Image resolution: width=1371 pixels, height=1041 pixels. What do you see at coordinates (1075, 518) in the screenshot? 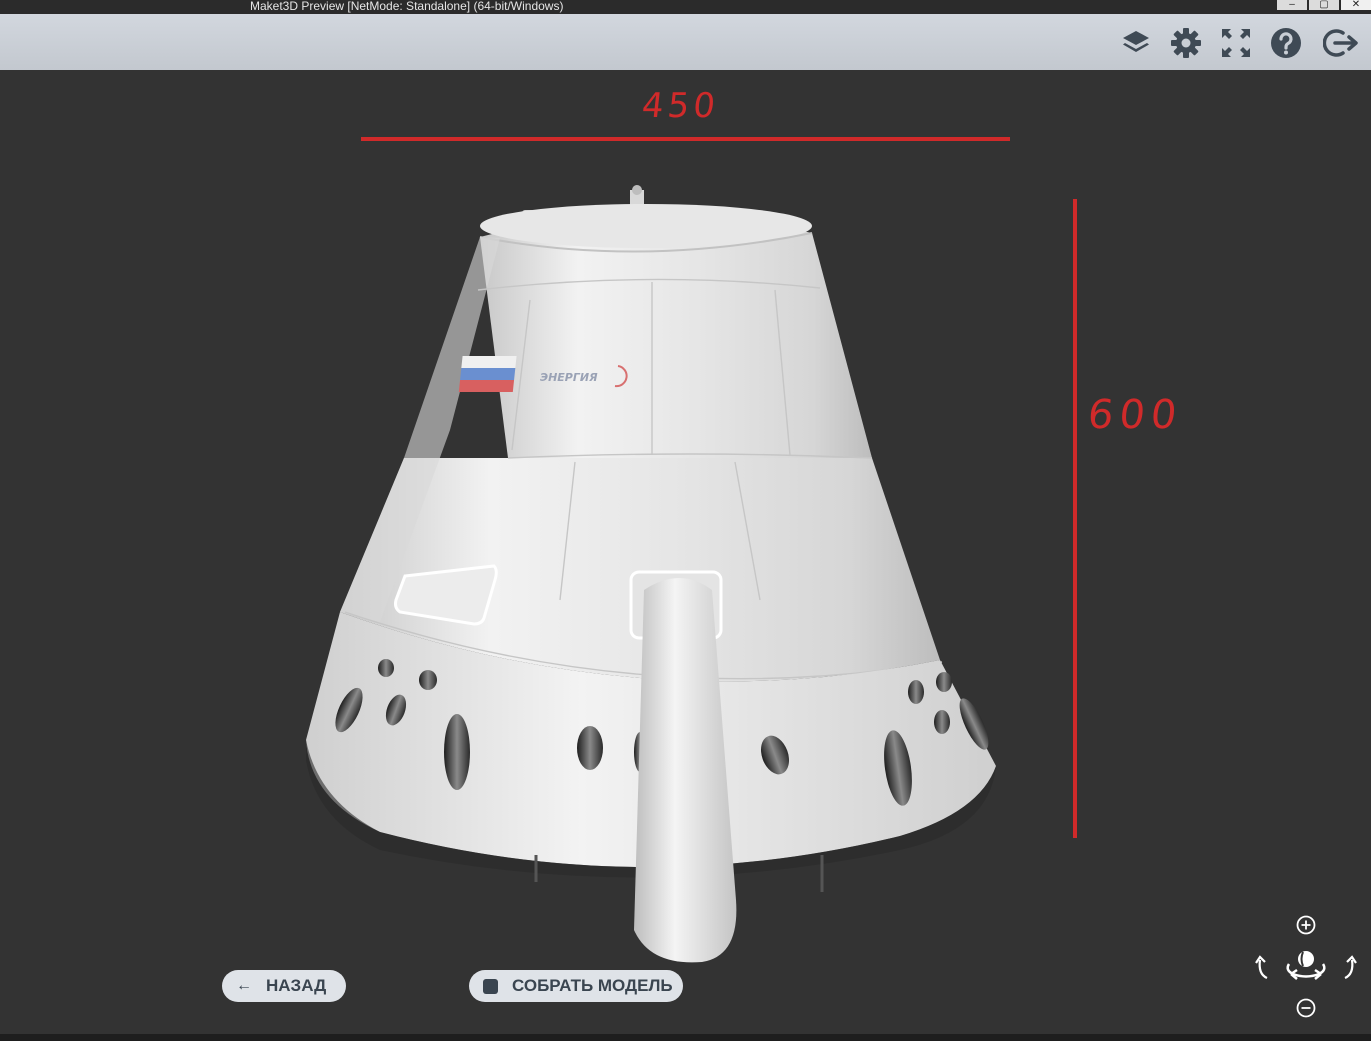
I see `height-dimension-line` at bounding box center [1075, 518].